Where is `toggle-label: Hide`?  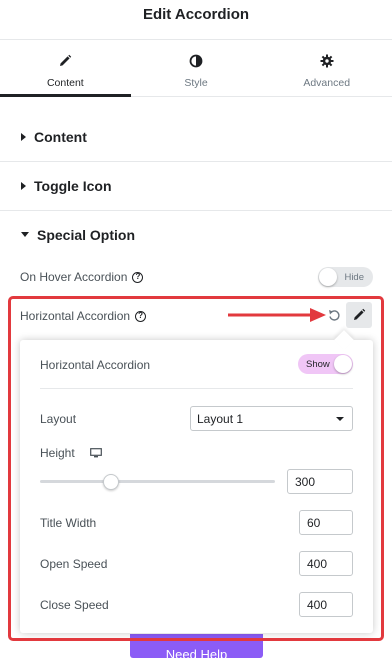 toggle-label: Hide is located at coordinates (354, 277).